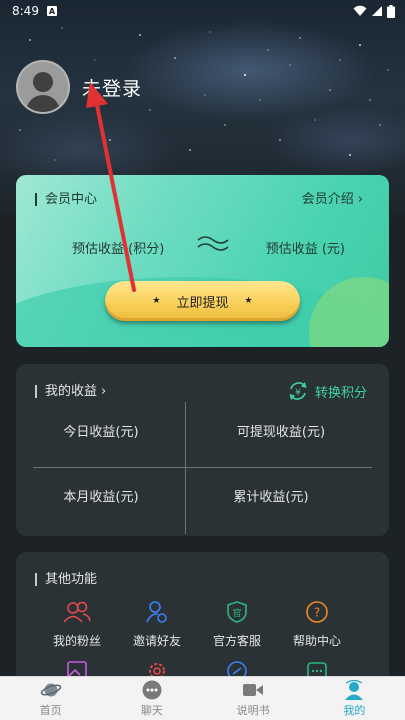  Describe the element at coordinates (391, 11) in the screenshot. I see `battery-icon` at that location.